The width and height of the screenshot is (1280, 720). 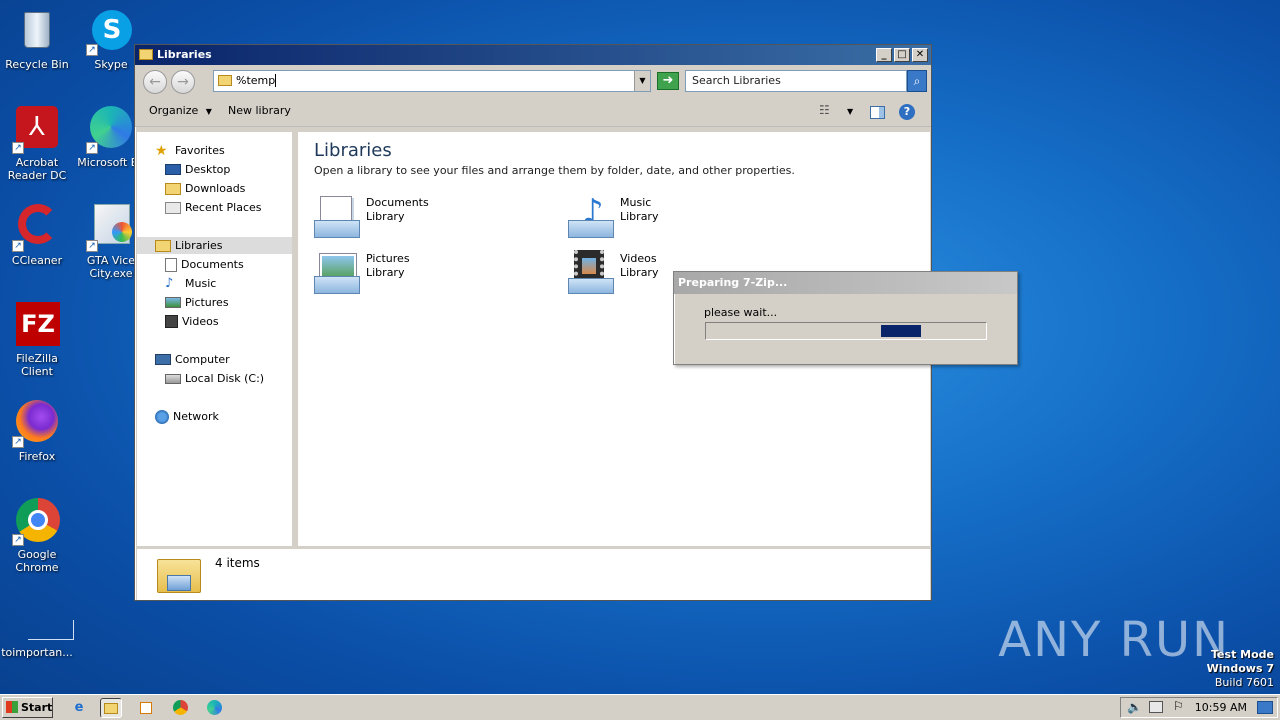 What do you see at coordinates (1242, 654) in the screenshot?
I see `test-mode-line1: Test Mode` at bounding box center [1242, 654].